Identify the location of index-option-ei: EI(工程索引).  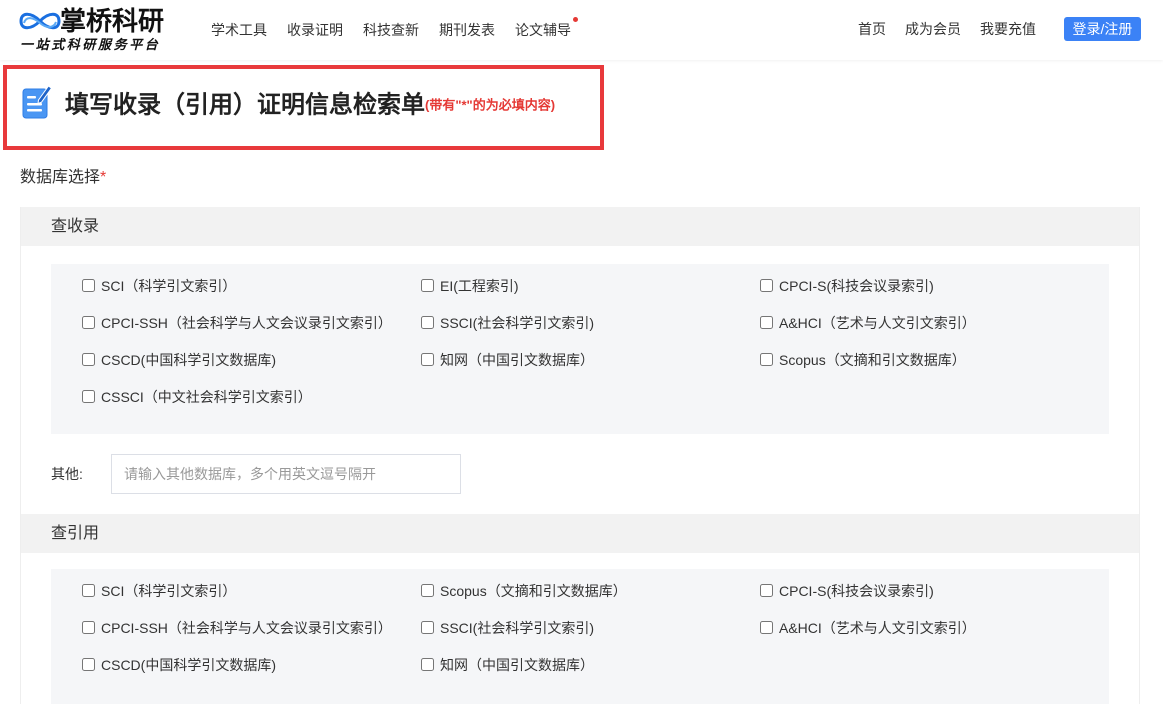
(590, 285).